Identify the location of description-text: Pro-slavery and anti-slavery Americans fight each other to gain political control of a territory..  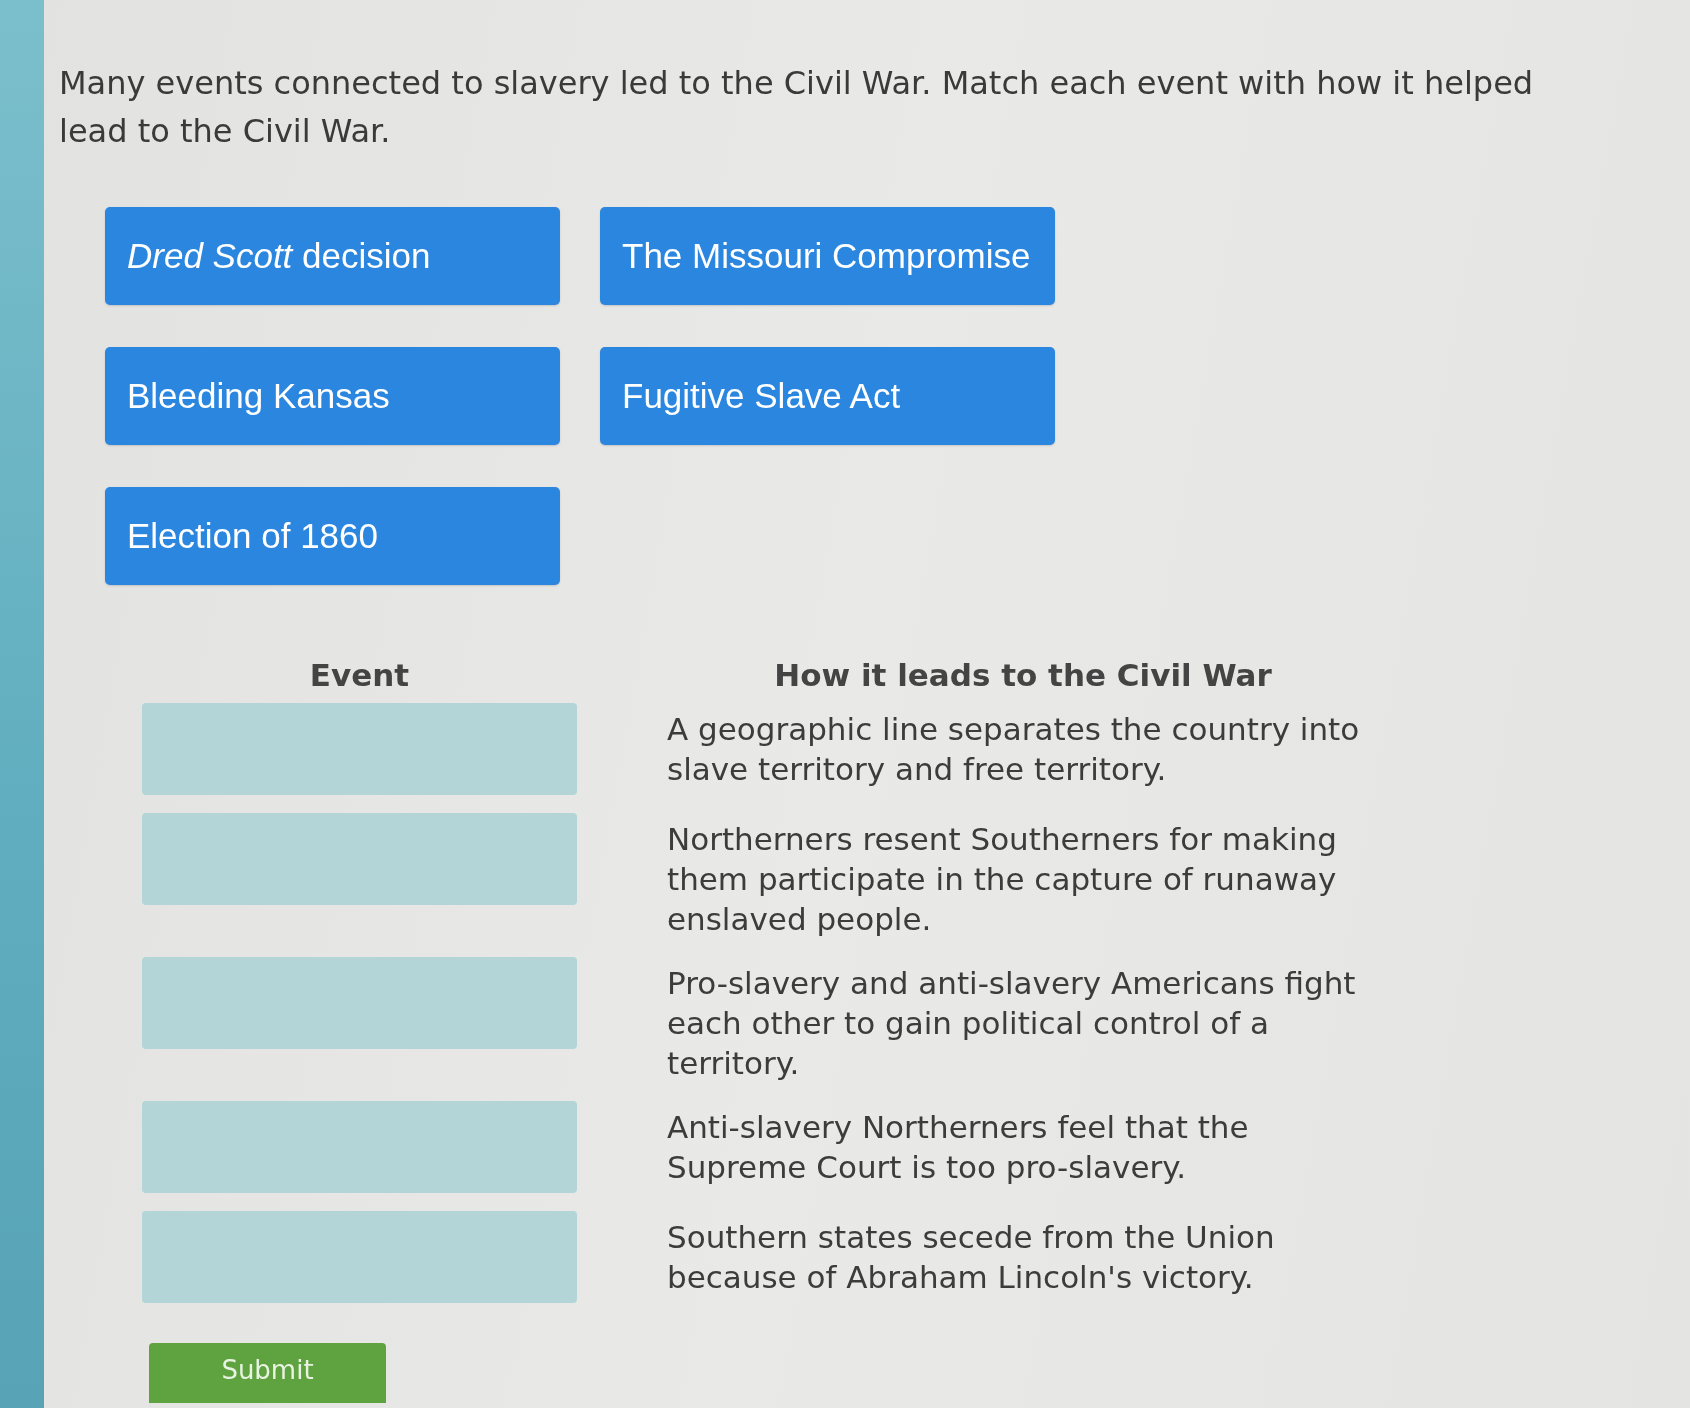
(1012, 1023).